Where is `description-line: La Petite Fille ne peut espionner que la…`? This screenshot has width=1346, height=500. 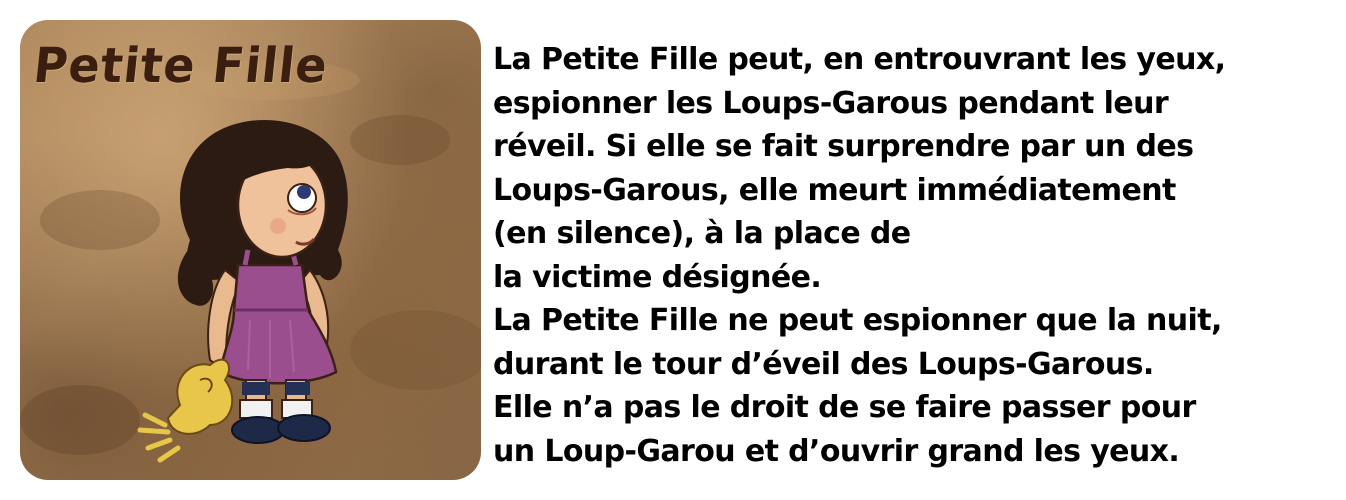
description-line: La Petite Fille ne peut espionner que la… is located at coordinates (857, 320).